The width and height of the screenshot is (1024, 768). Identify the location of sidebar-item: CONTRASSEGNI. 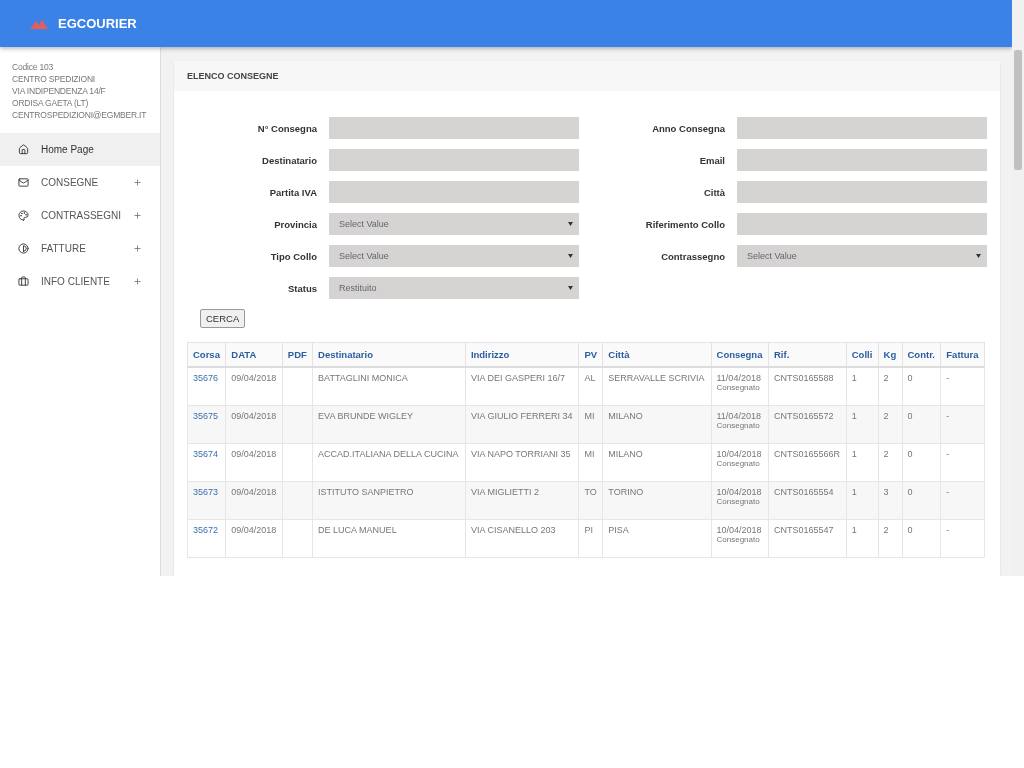
(80, 215).